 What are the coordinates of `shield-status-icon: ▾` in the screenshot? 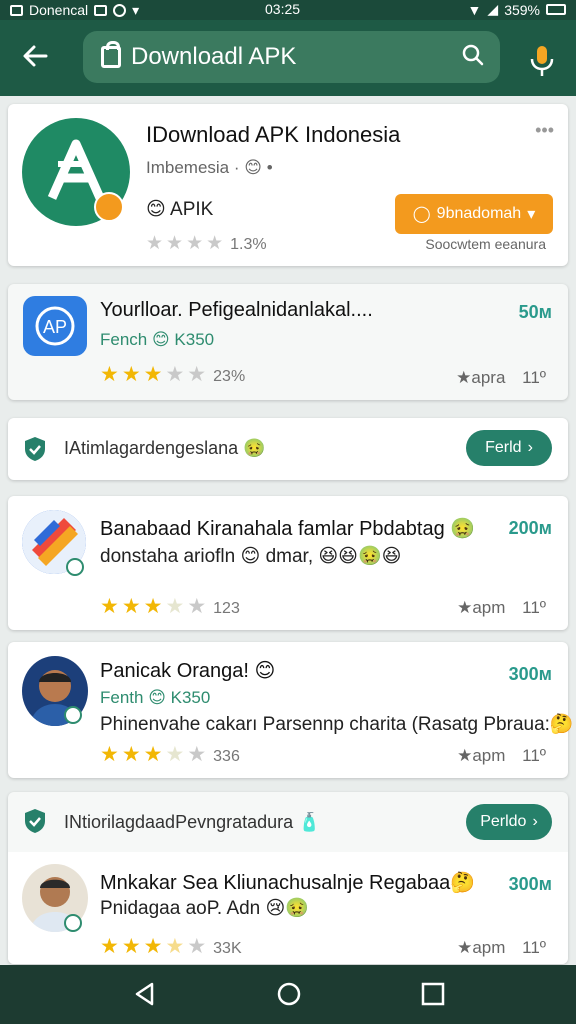 It's located at (136, 9).